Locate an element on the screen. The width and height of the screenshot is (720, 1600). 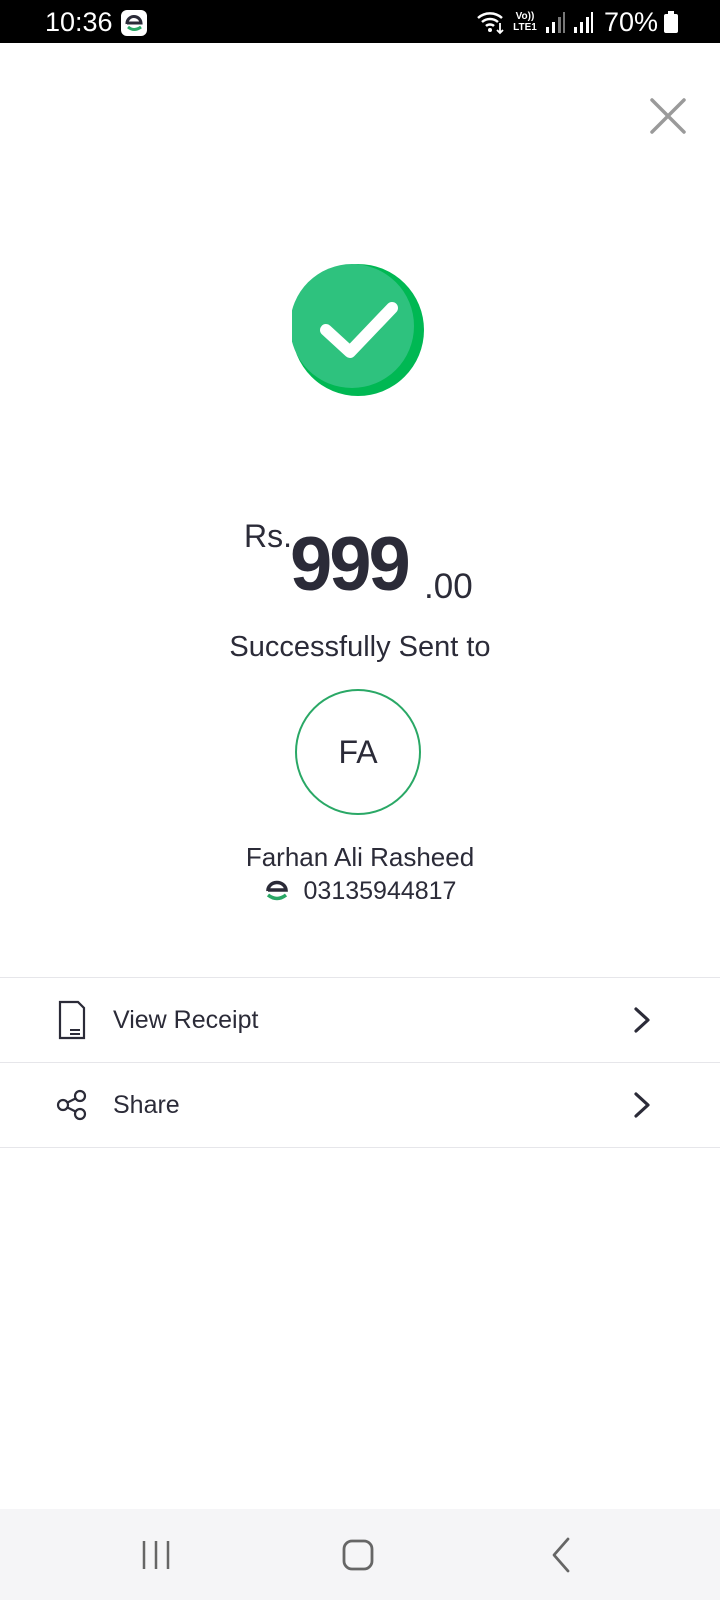
share-button: Share is located at coordinates (360, 1105).